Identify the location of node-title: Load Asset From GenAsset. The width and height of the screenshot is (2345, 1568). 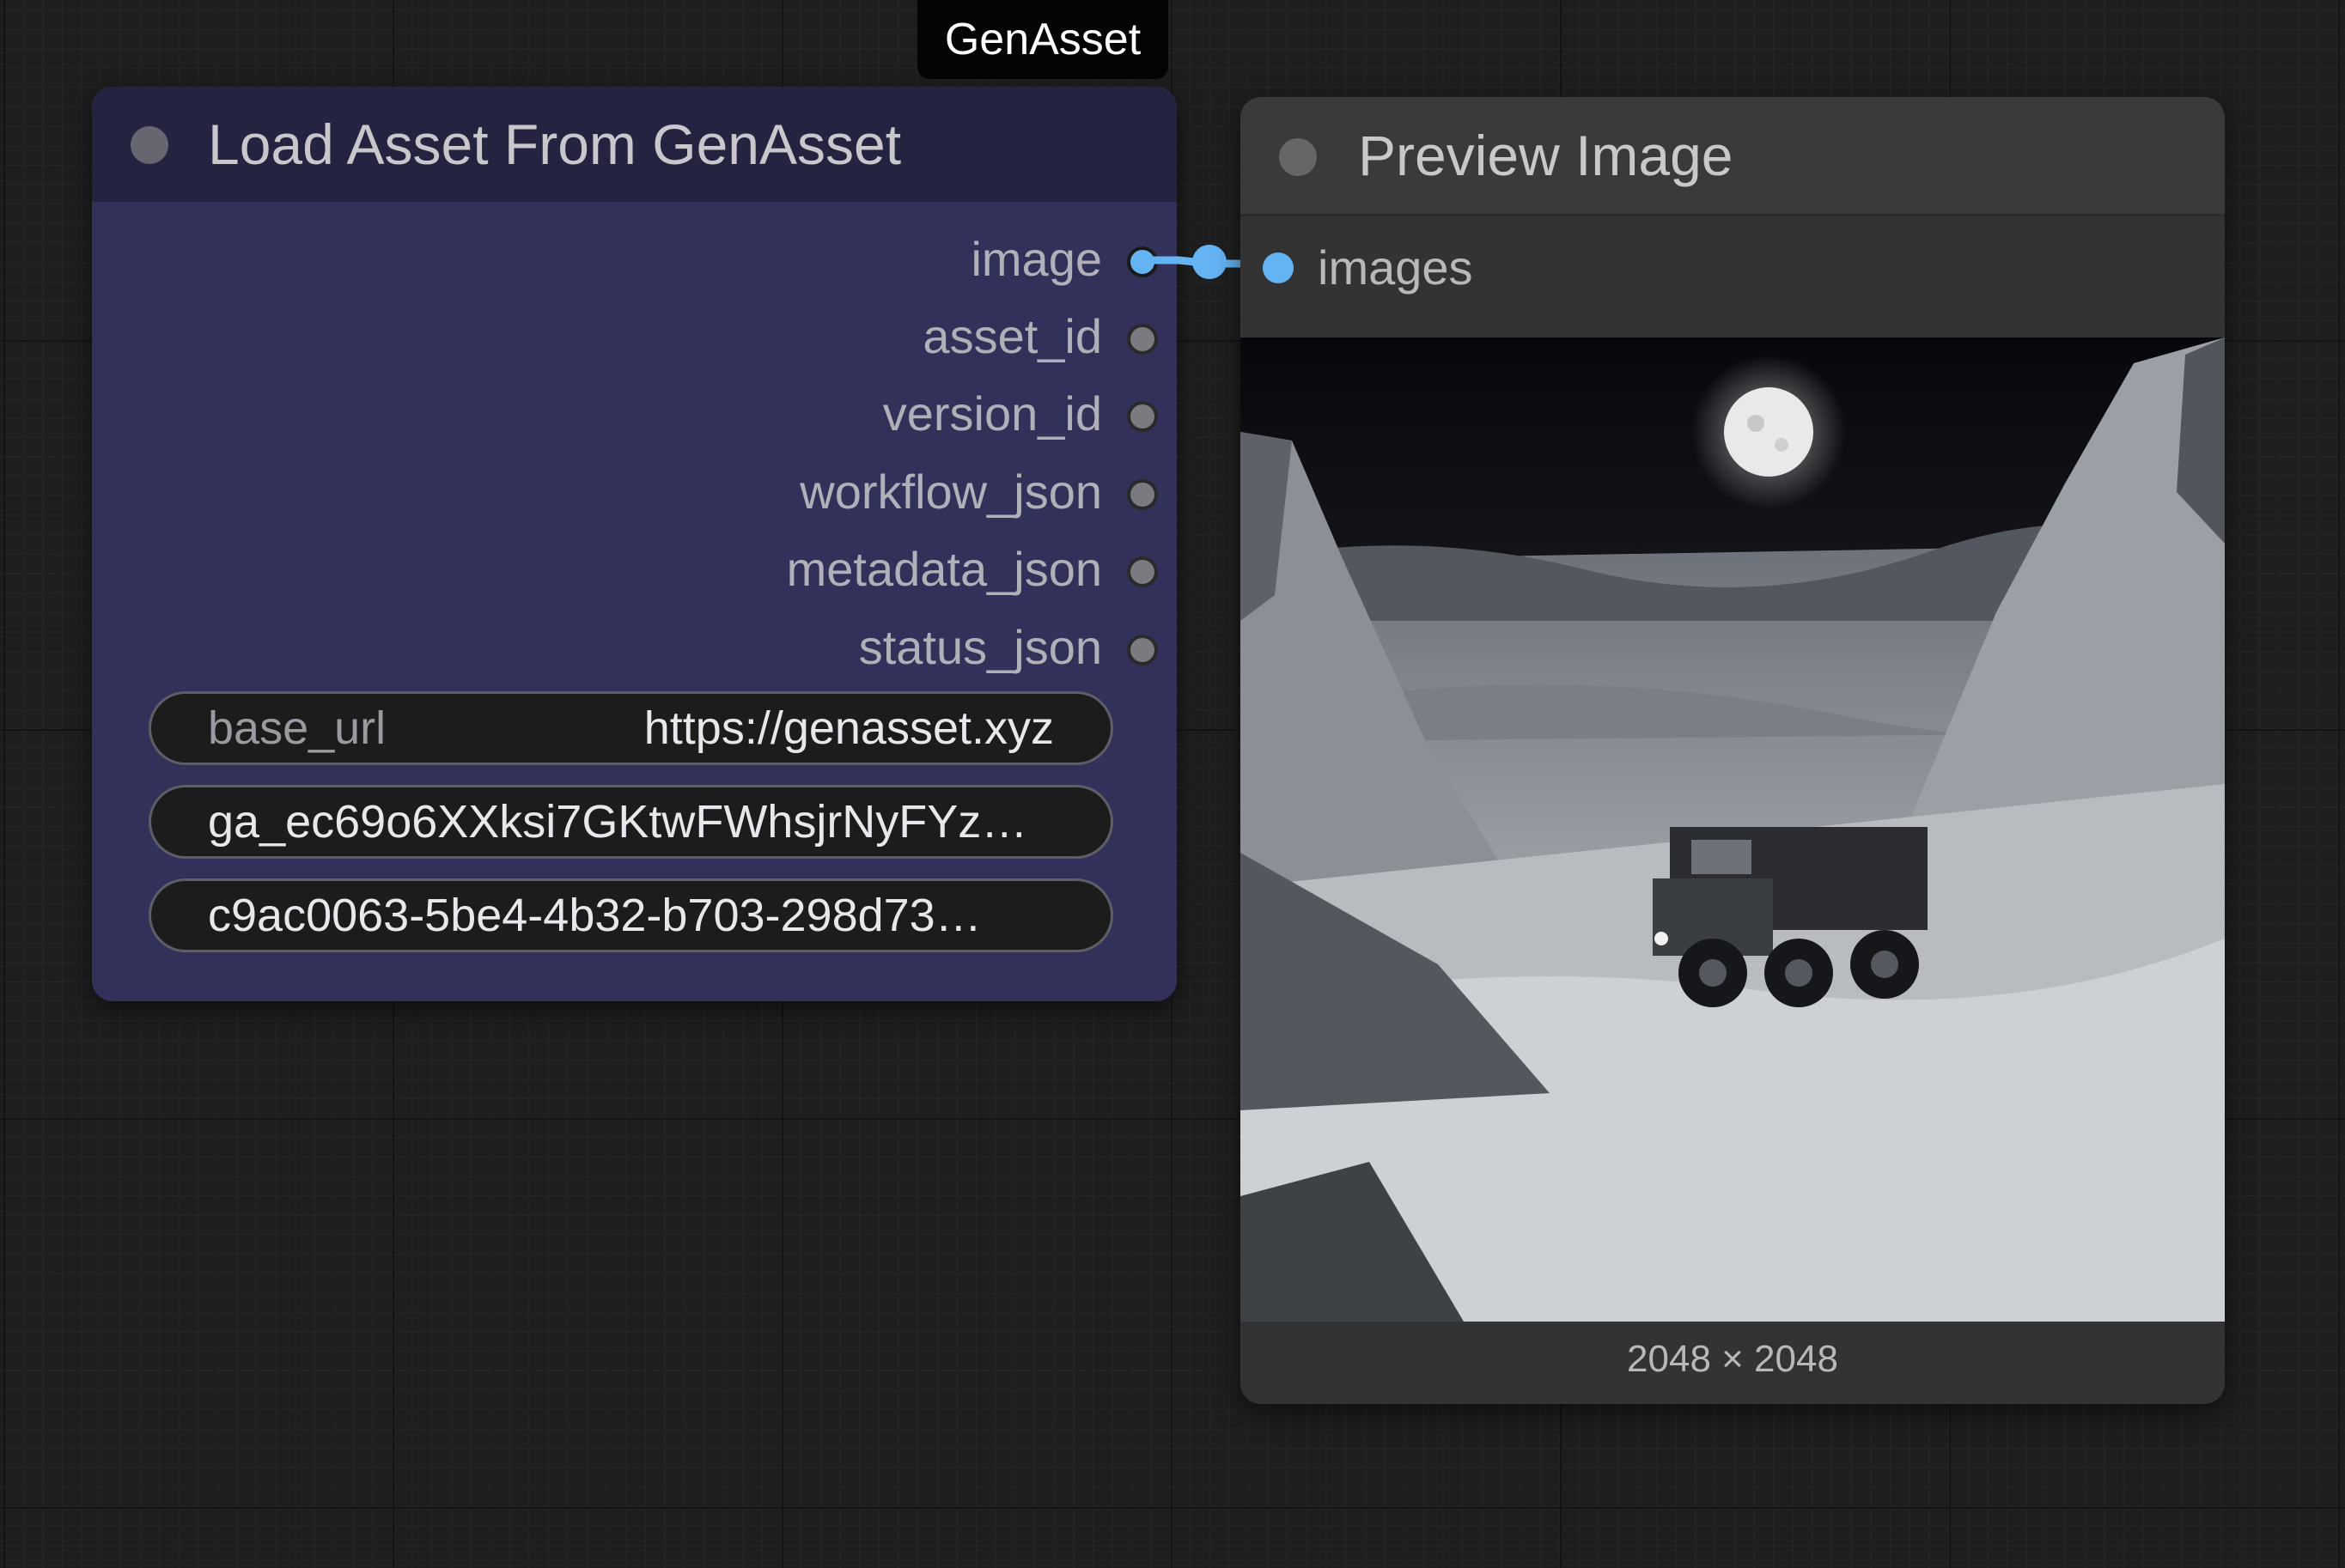
(555, 144).